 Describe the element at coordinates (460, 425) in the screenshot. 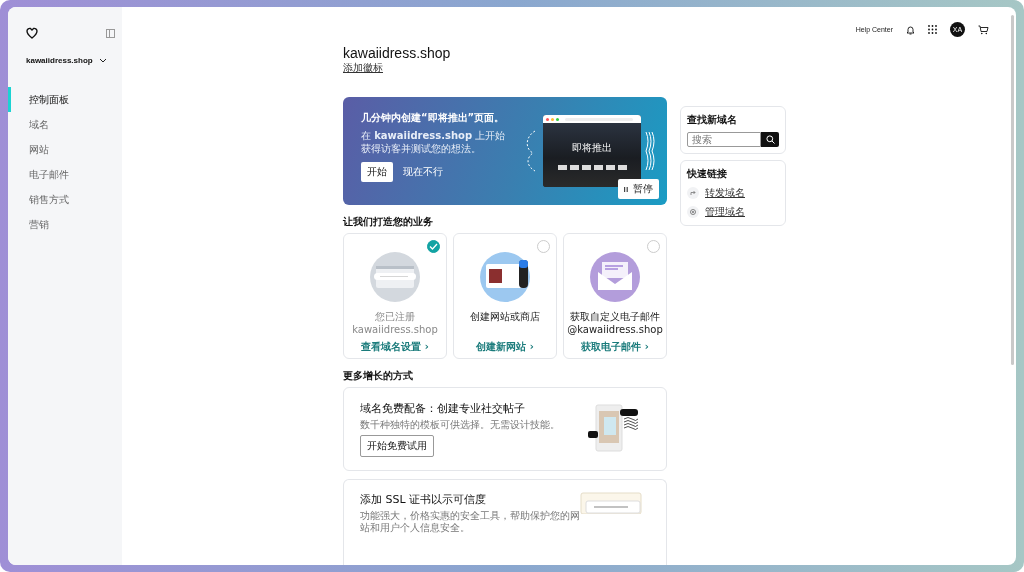

I see `offer-description: 数千种独特的模板可供选择。无需设计技能。` at that location.